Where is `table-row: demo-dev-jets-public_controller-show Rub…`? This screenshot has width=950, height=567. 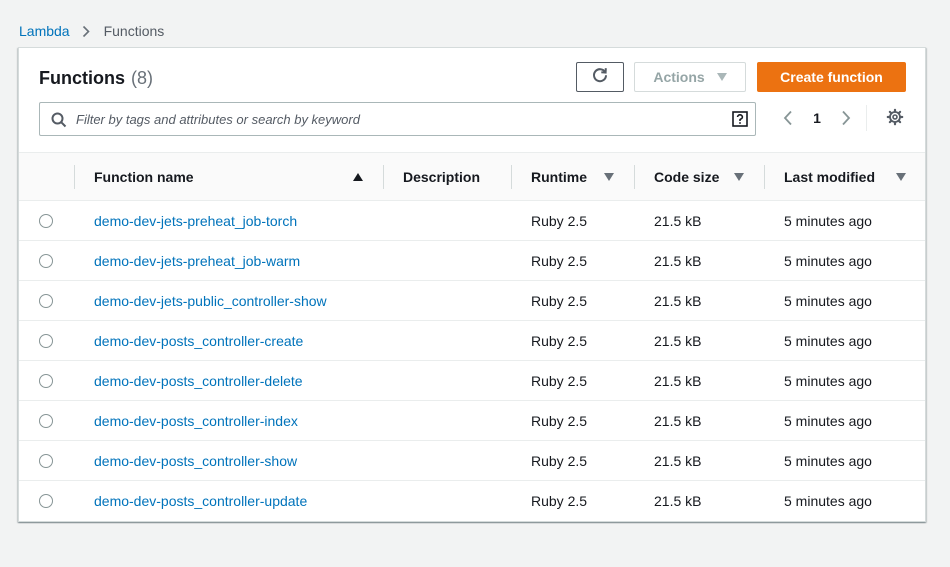
table-row: demo-dev-jets-public_controller-show Rub… is located at coordinates (472, 301).